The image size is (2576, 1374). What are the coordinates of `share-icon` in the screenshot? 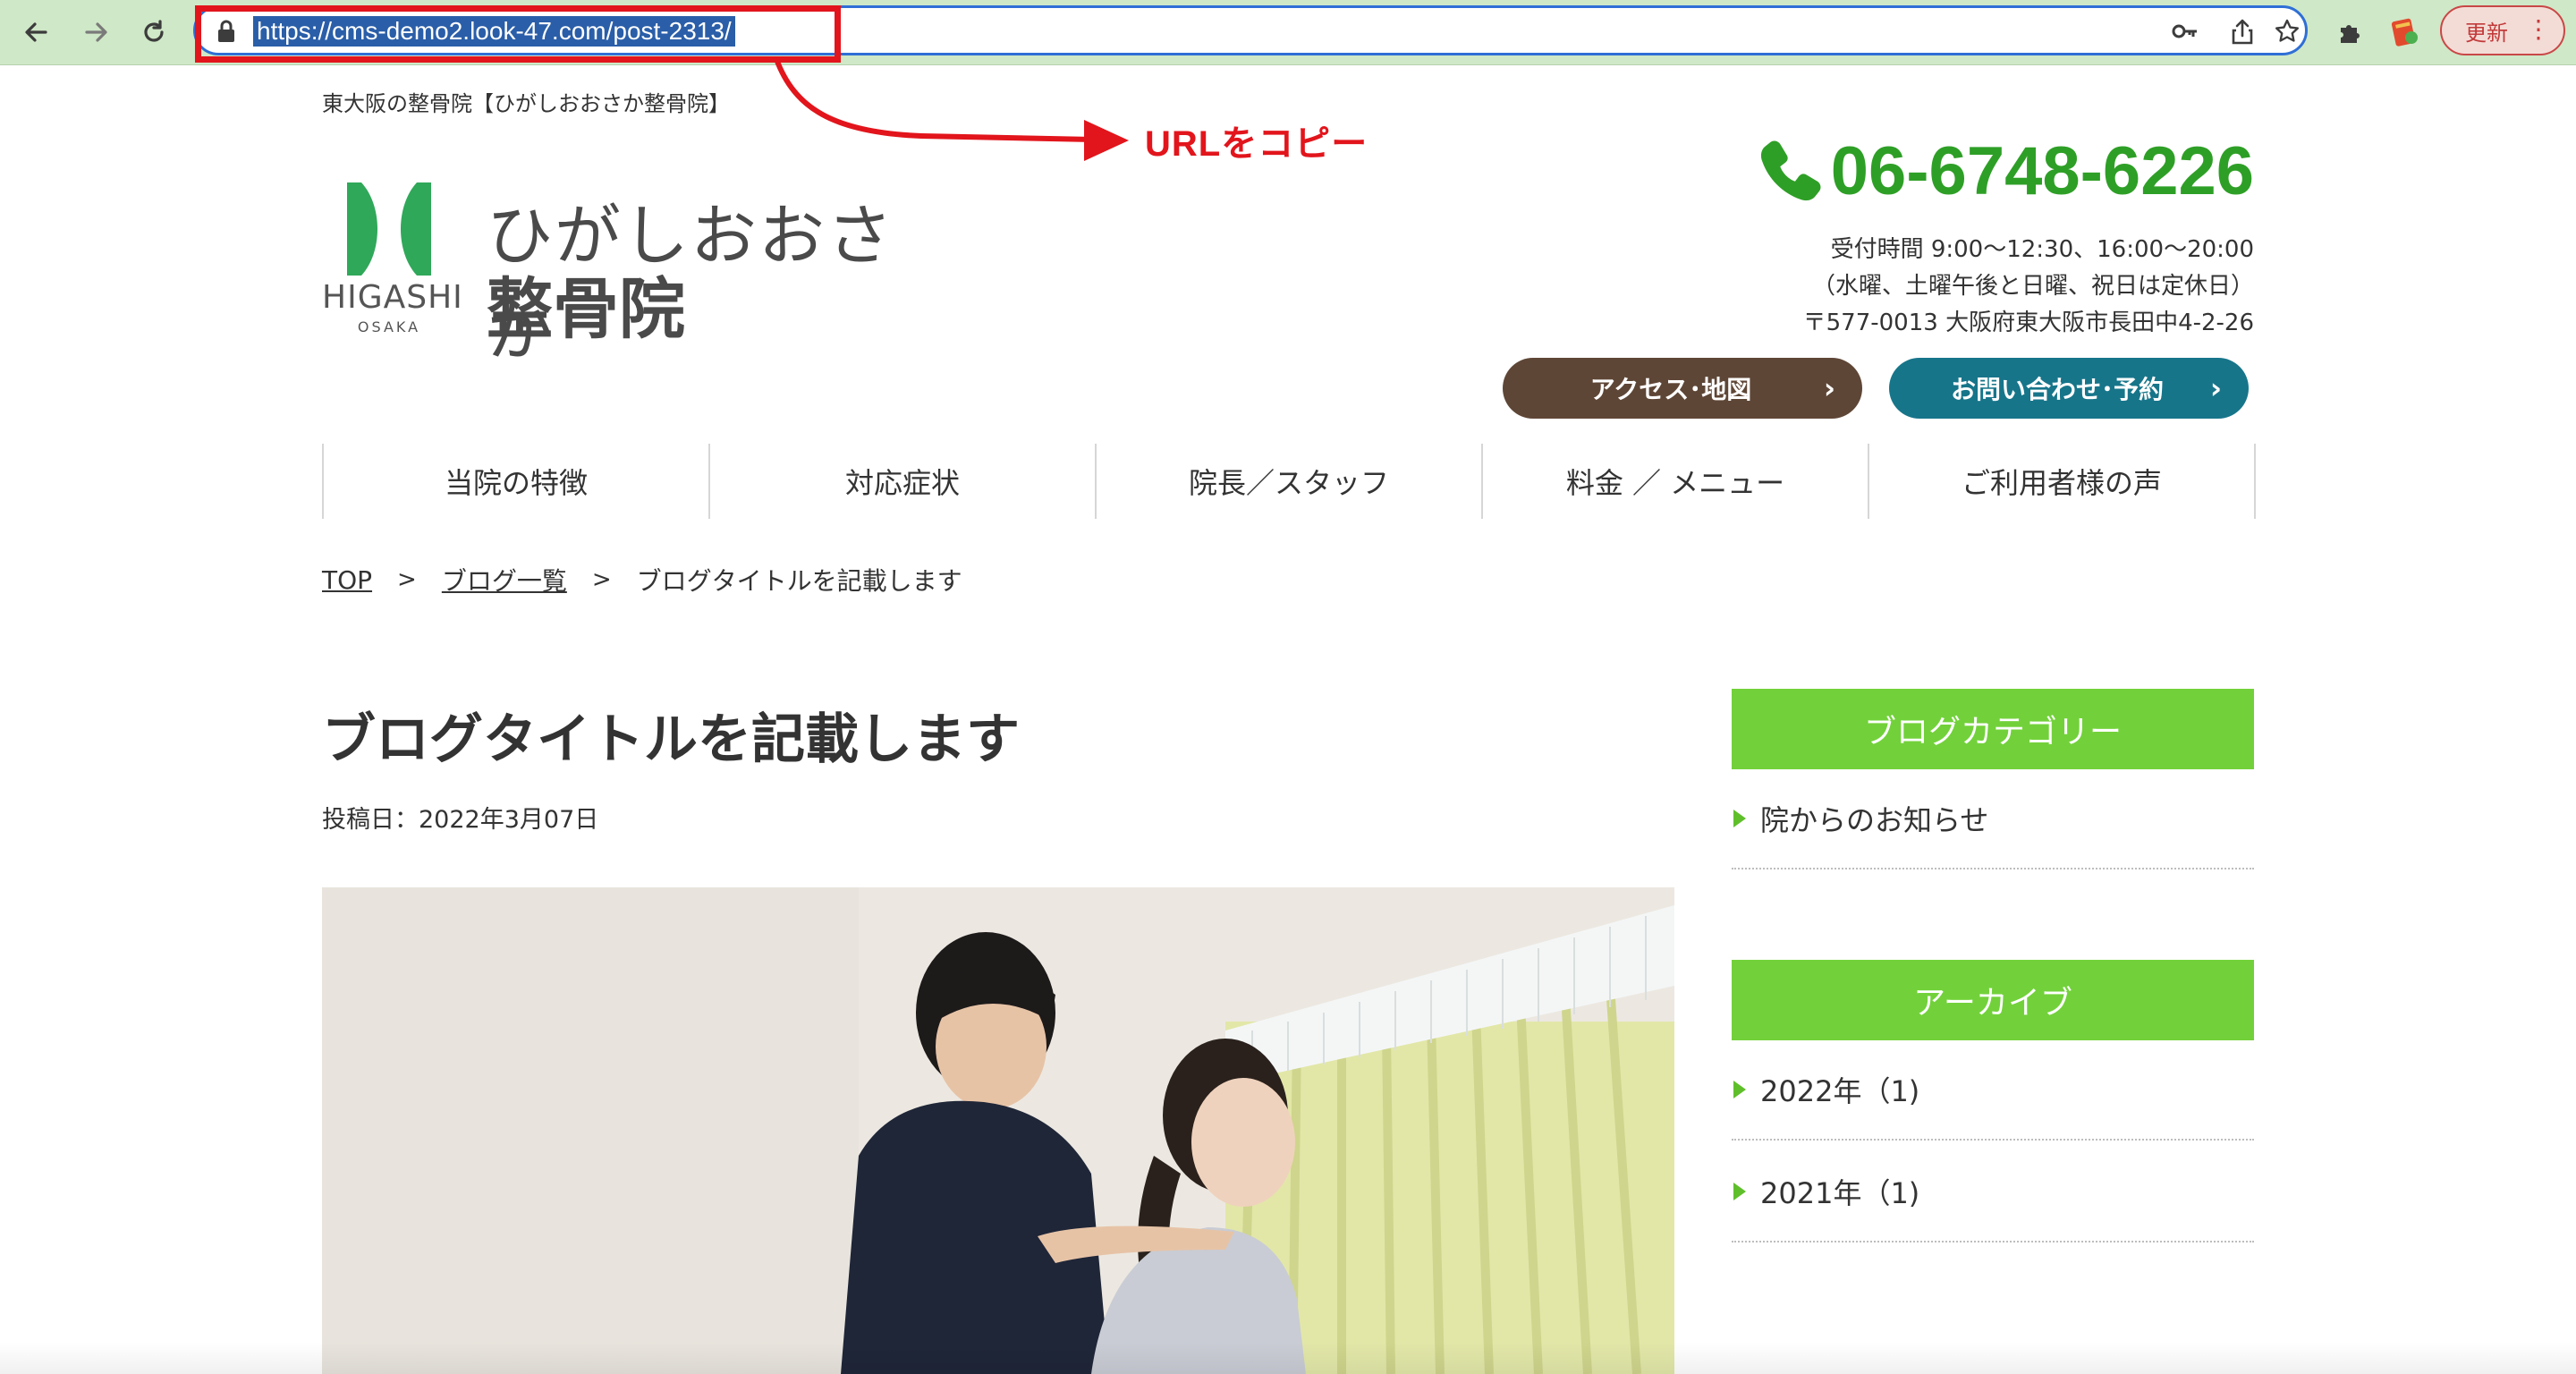 It's located at (2242, 31).